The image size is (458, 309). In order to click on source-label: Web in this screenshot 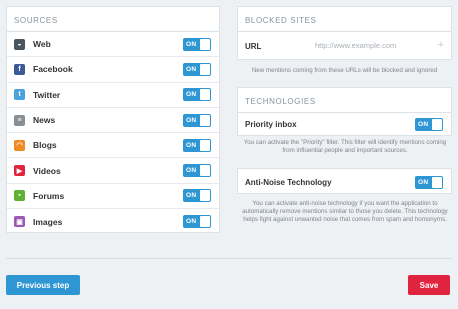, I will do `click(42, 44)`.